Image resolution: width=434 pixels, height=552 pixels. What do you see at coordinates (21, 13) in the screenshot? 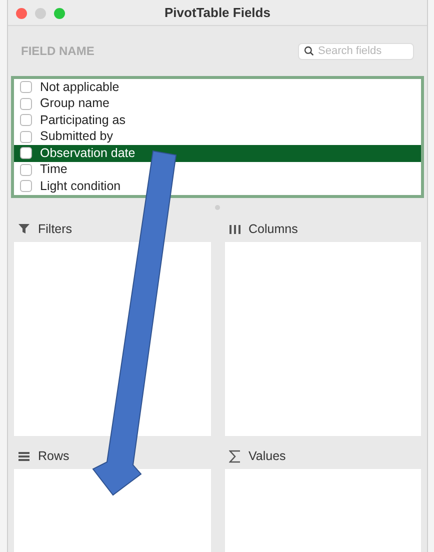
I see `close-icon` at bounding box center [21, 13].